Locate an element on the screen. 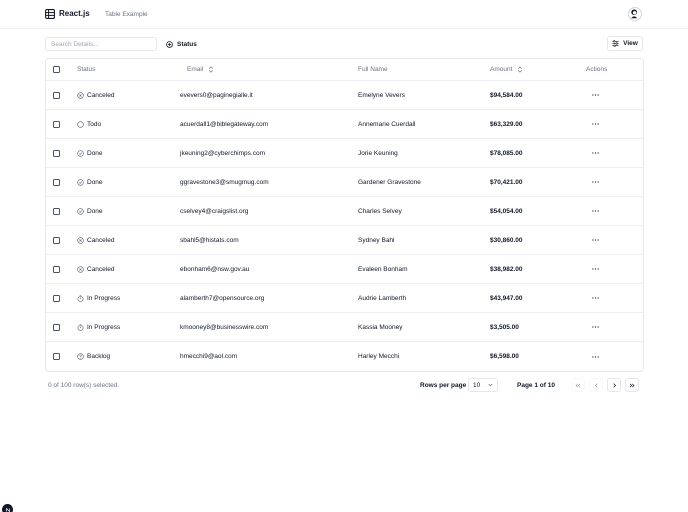 This screenshot has height=512, width=688. user-avatar is located at coordinates (635, 14).